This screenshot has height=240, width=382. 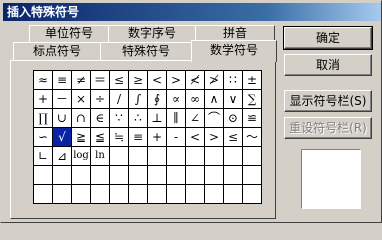 I want to click on symbol-cell: ∝, so click(x=176, y=99).